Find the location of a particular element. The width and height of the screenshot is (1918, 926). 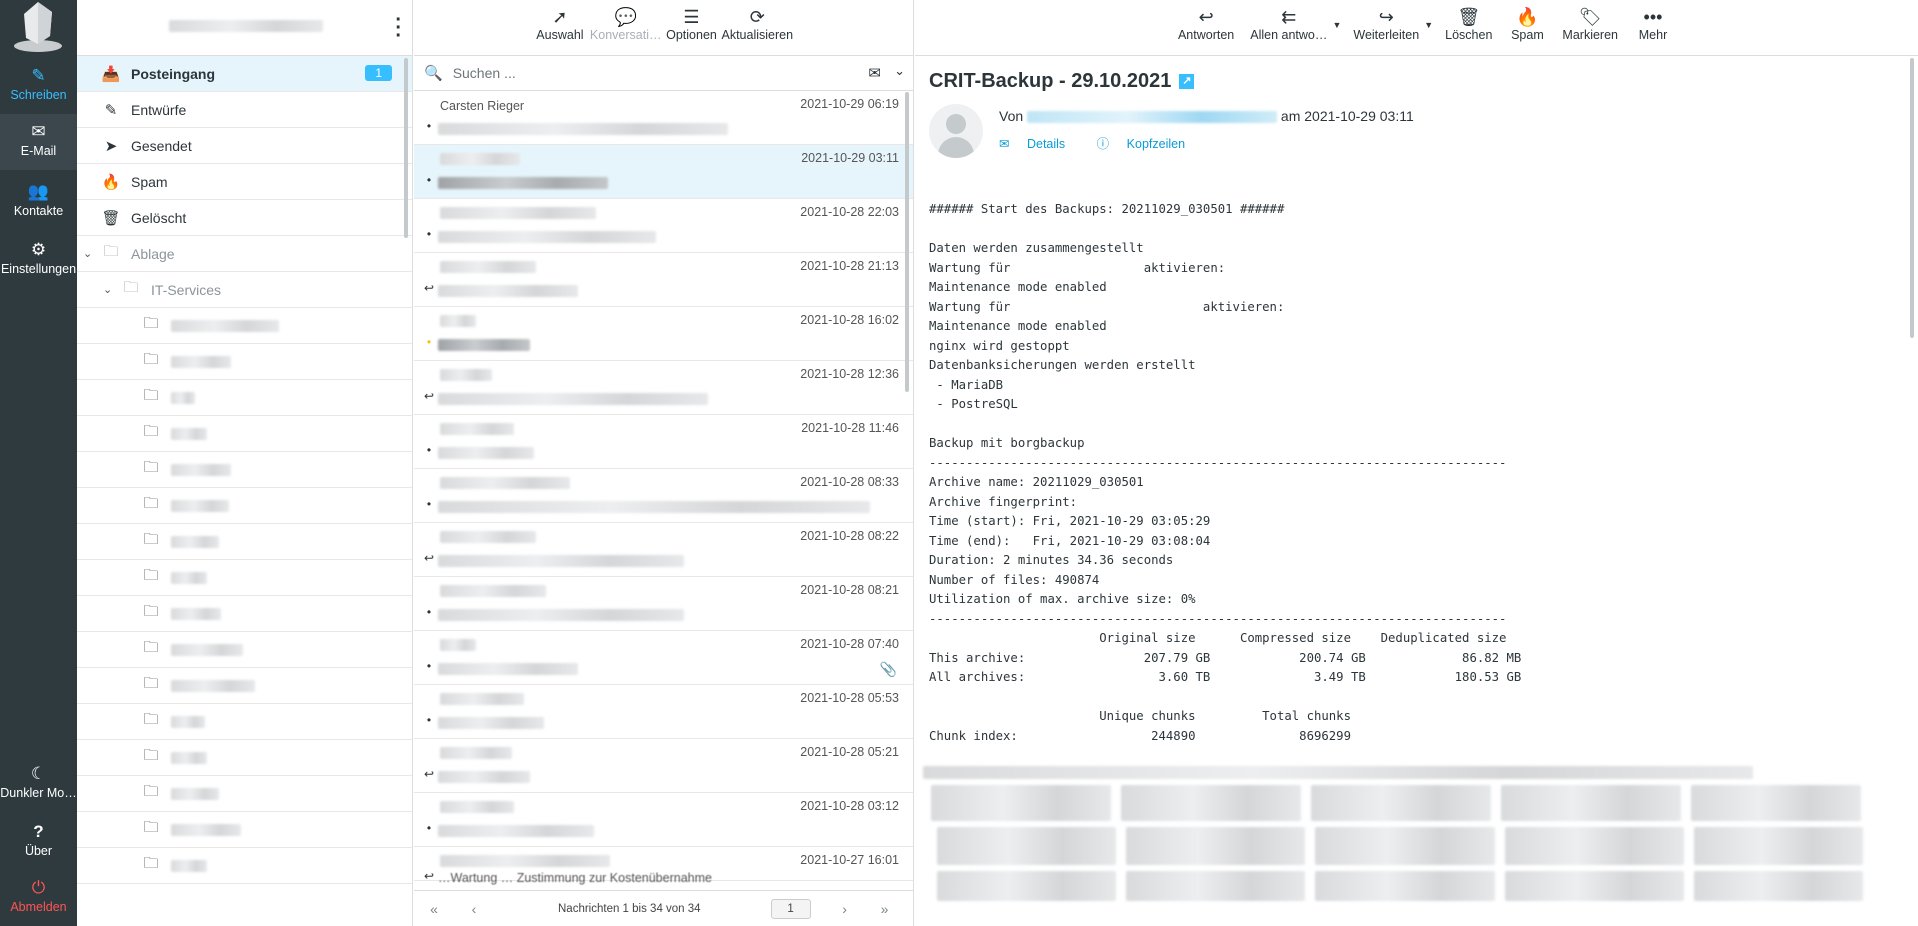

message-row: Carsten Rieger 2021-10-29 06:19 • is located at coordinates (663, 118).